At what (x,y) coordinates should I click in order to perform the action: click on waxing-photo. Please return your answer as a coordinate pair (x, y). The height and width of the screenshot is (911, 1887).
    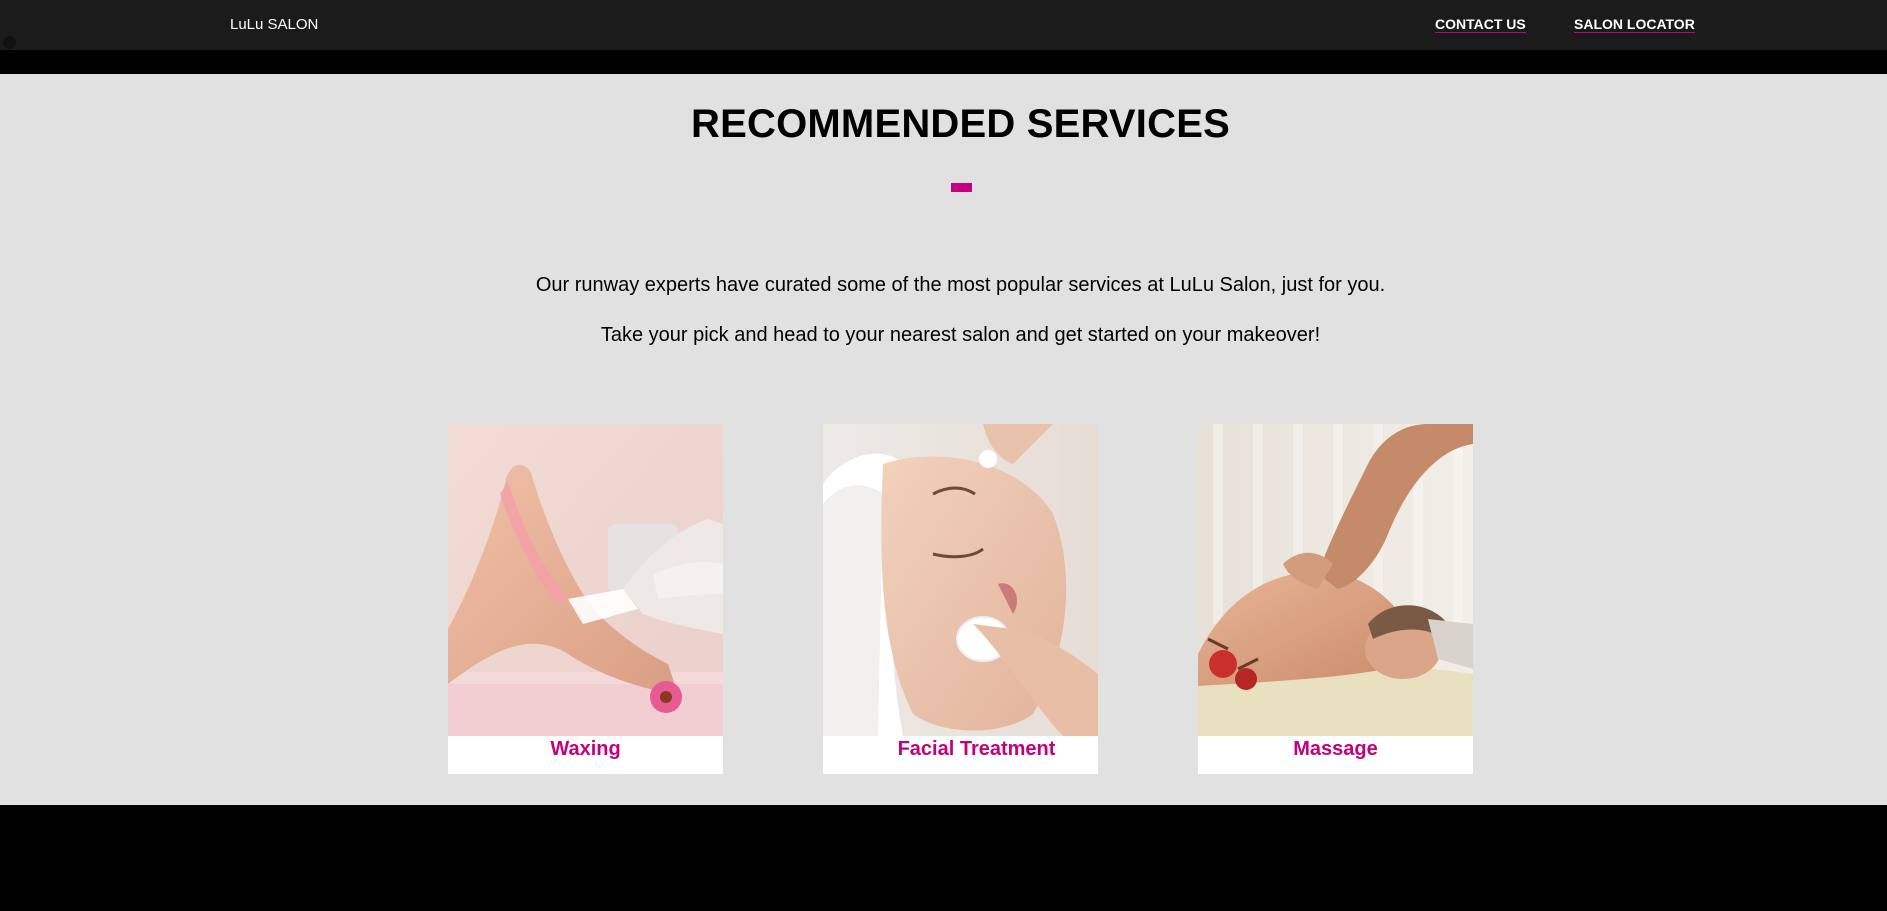
    Looking at the image, I should click on (585, 580).